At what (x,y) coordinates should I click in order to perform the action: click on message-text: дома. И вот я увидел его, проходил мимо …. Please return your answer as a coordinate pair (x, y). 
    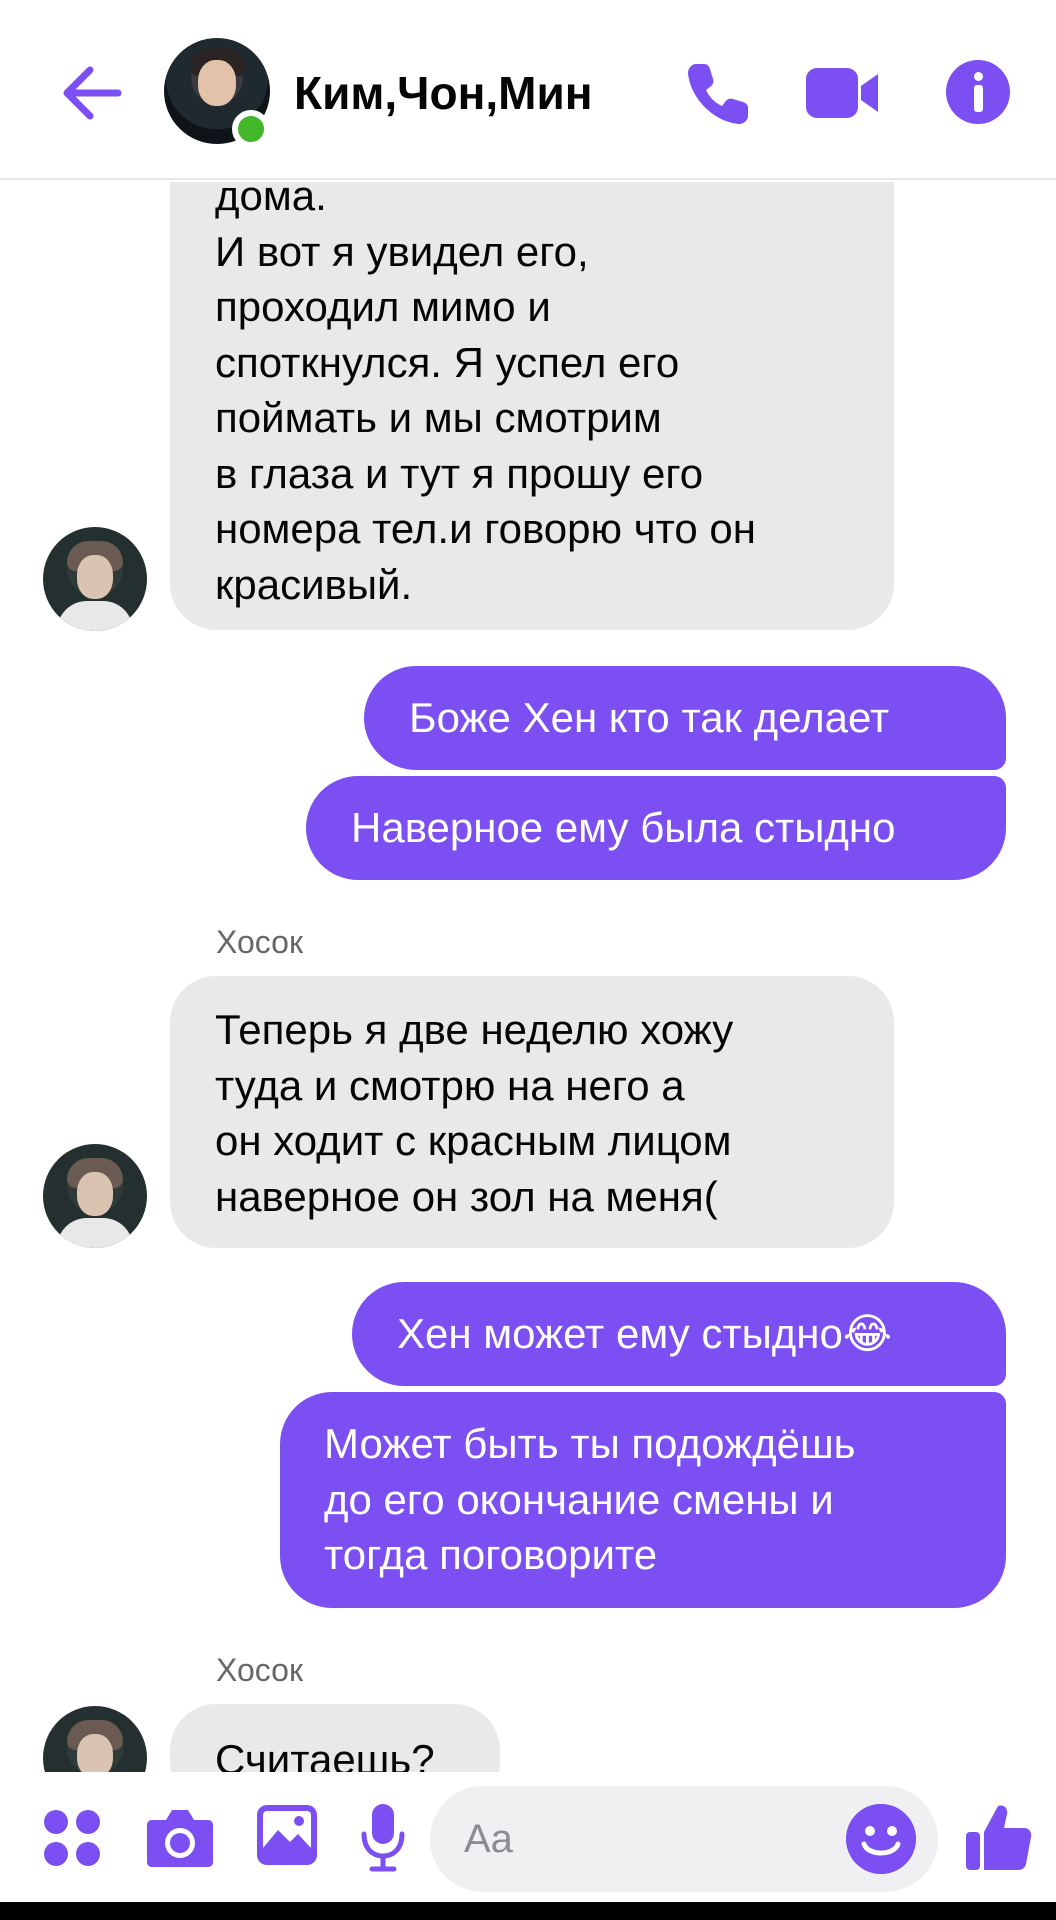
    Looking at the image, I should click on (485, 395).